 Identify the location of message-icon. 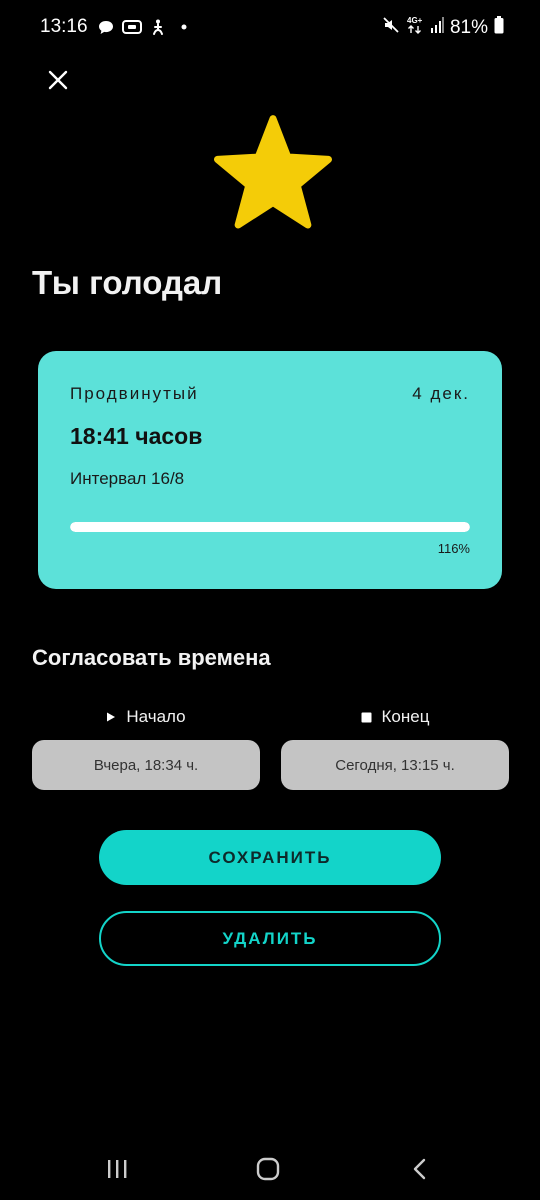
(106, 27).